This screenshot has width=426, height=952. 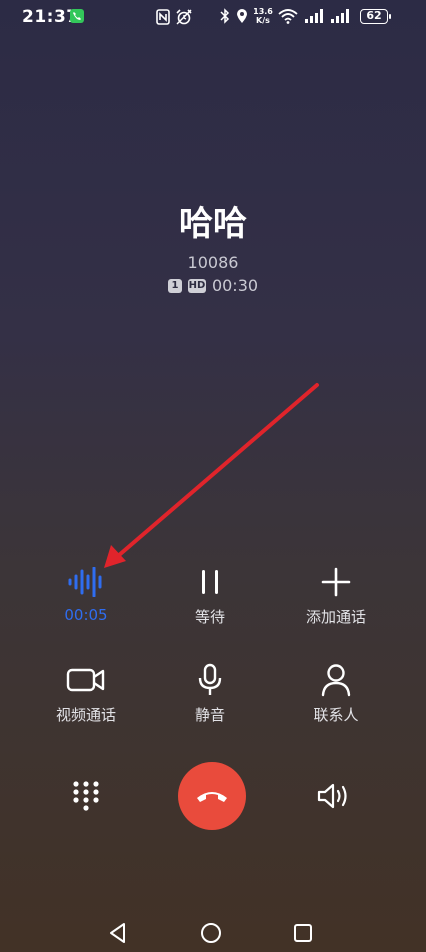 I want to click on wifi-icon, so click(x=288, y=16).